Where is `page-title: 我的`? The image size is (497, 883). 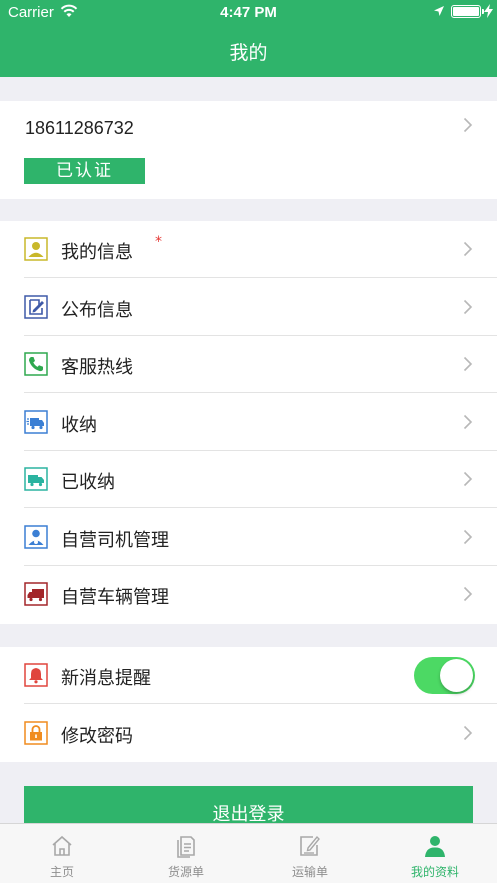
page-title: 我的 is located at coordinates (248, 53).